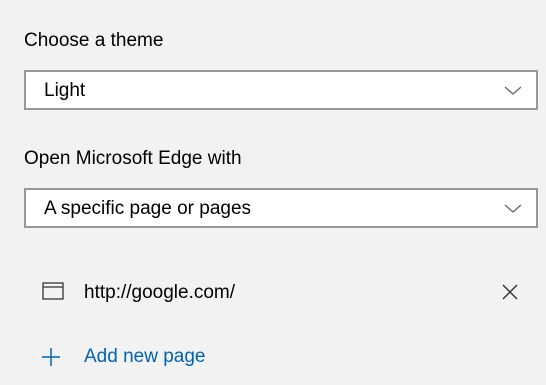  Describe the element at coordinates (65, 90) in the screenshot. I see `theme-dropdown-value: Light` at that location.